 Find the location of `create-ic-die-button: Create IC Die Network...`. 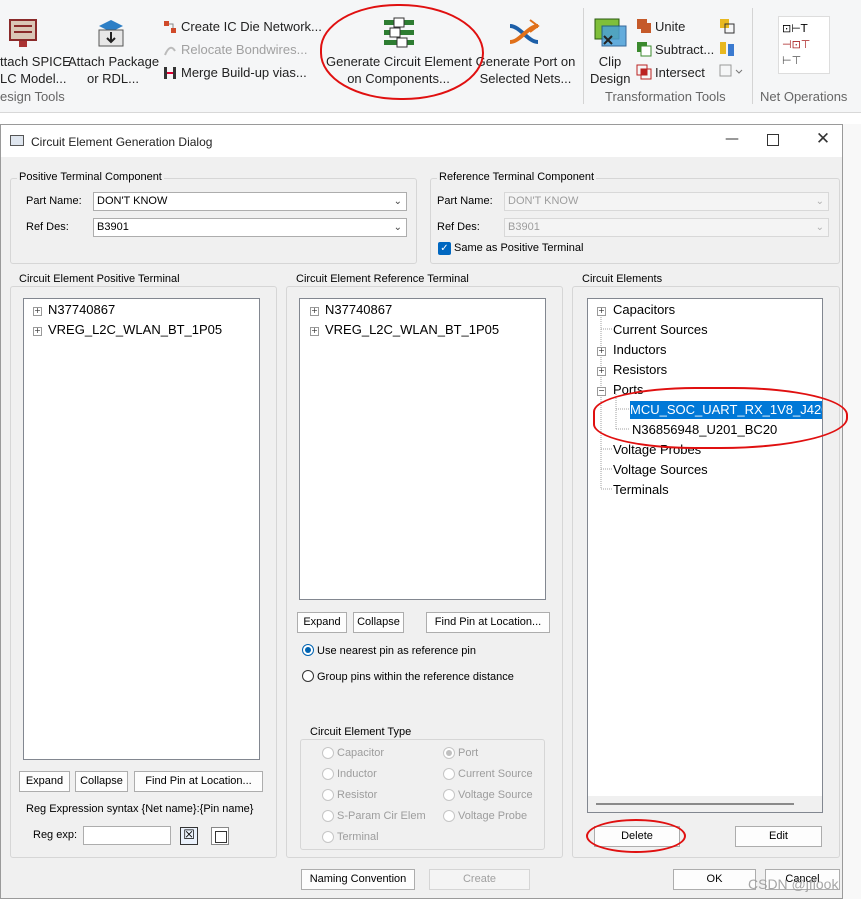

create-ic-die-button: Create IC Die Network... is located at coordinates (251, 26).